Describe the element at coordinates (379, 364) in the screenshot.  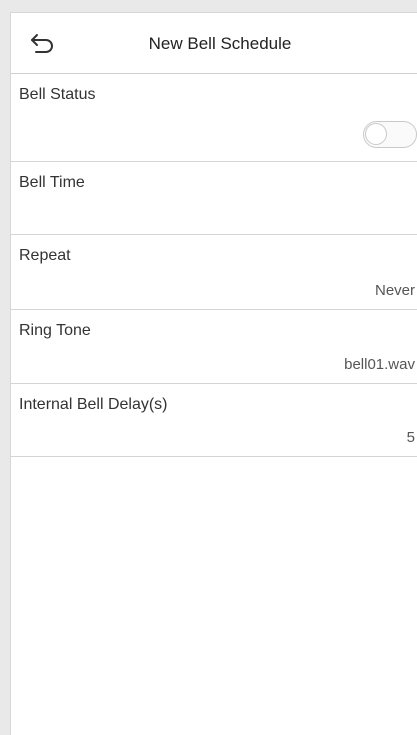
I see `ring-tone-value: bell01.wav` at that location.